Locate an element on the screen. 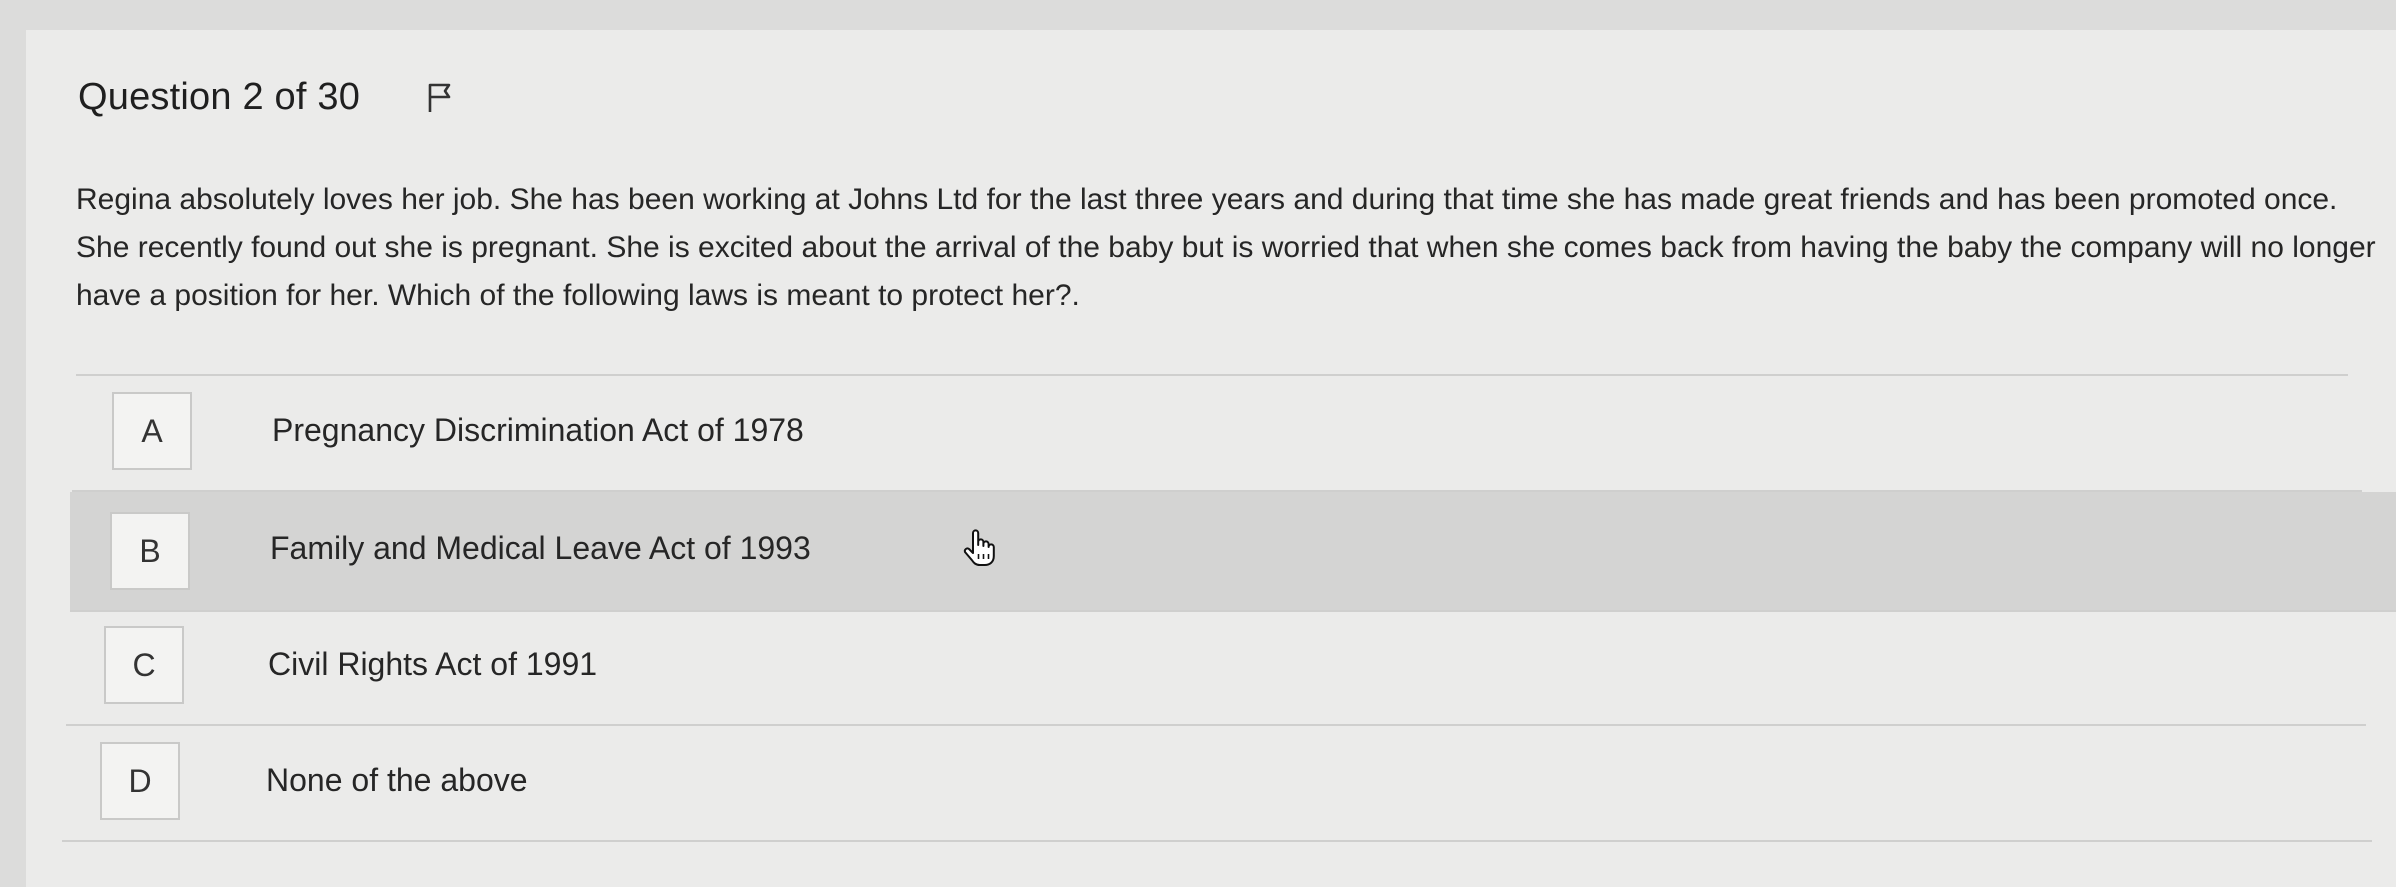 The width and height of the screenshot is (2396, 887). flag-button is located at coordinates (440, 98).